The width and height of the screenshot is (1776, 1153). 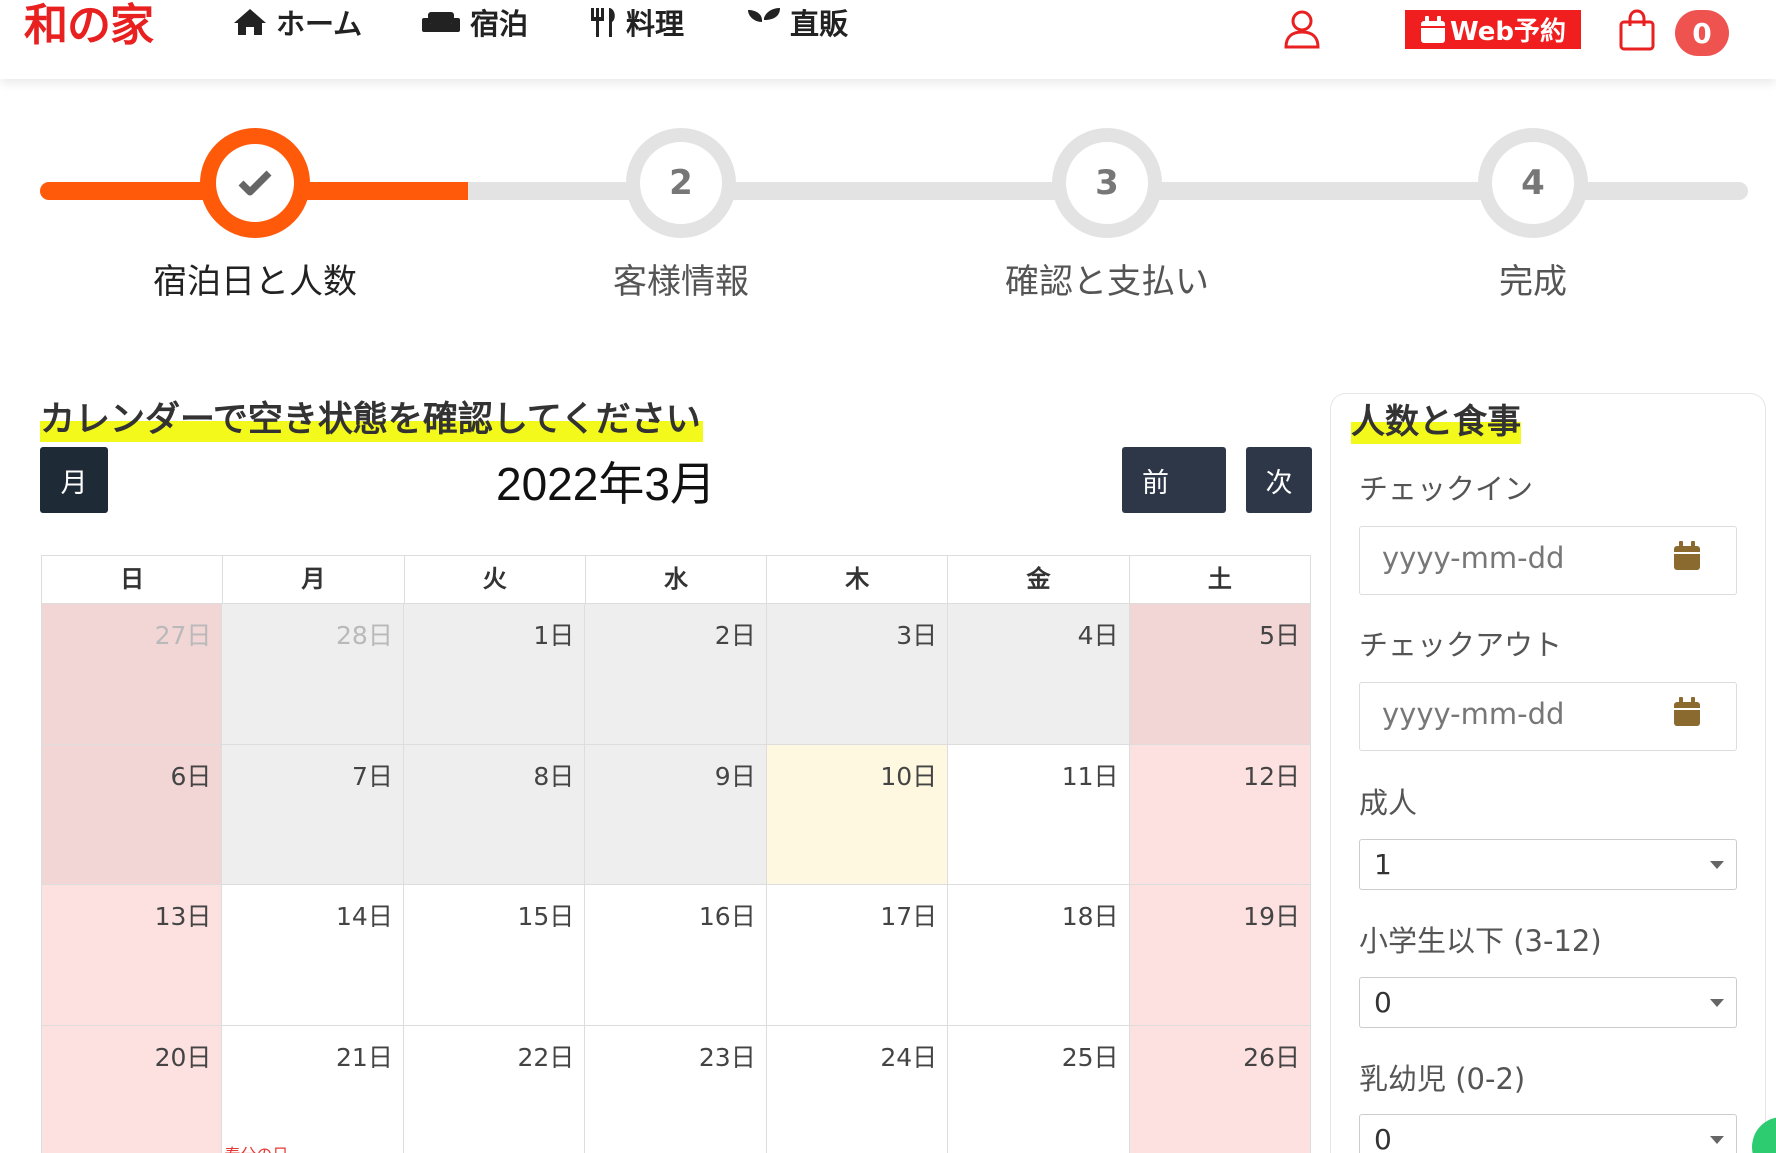 I want to click on user-icon, so click(x=1302, y=29).